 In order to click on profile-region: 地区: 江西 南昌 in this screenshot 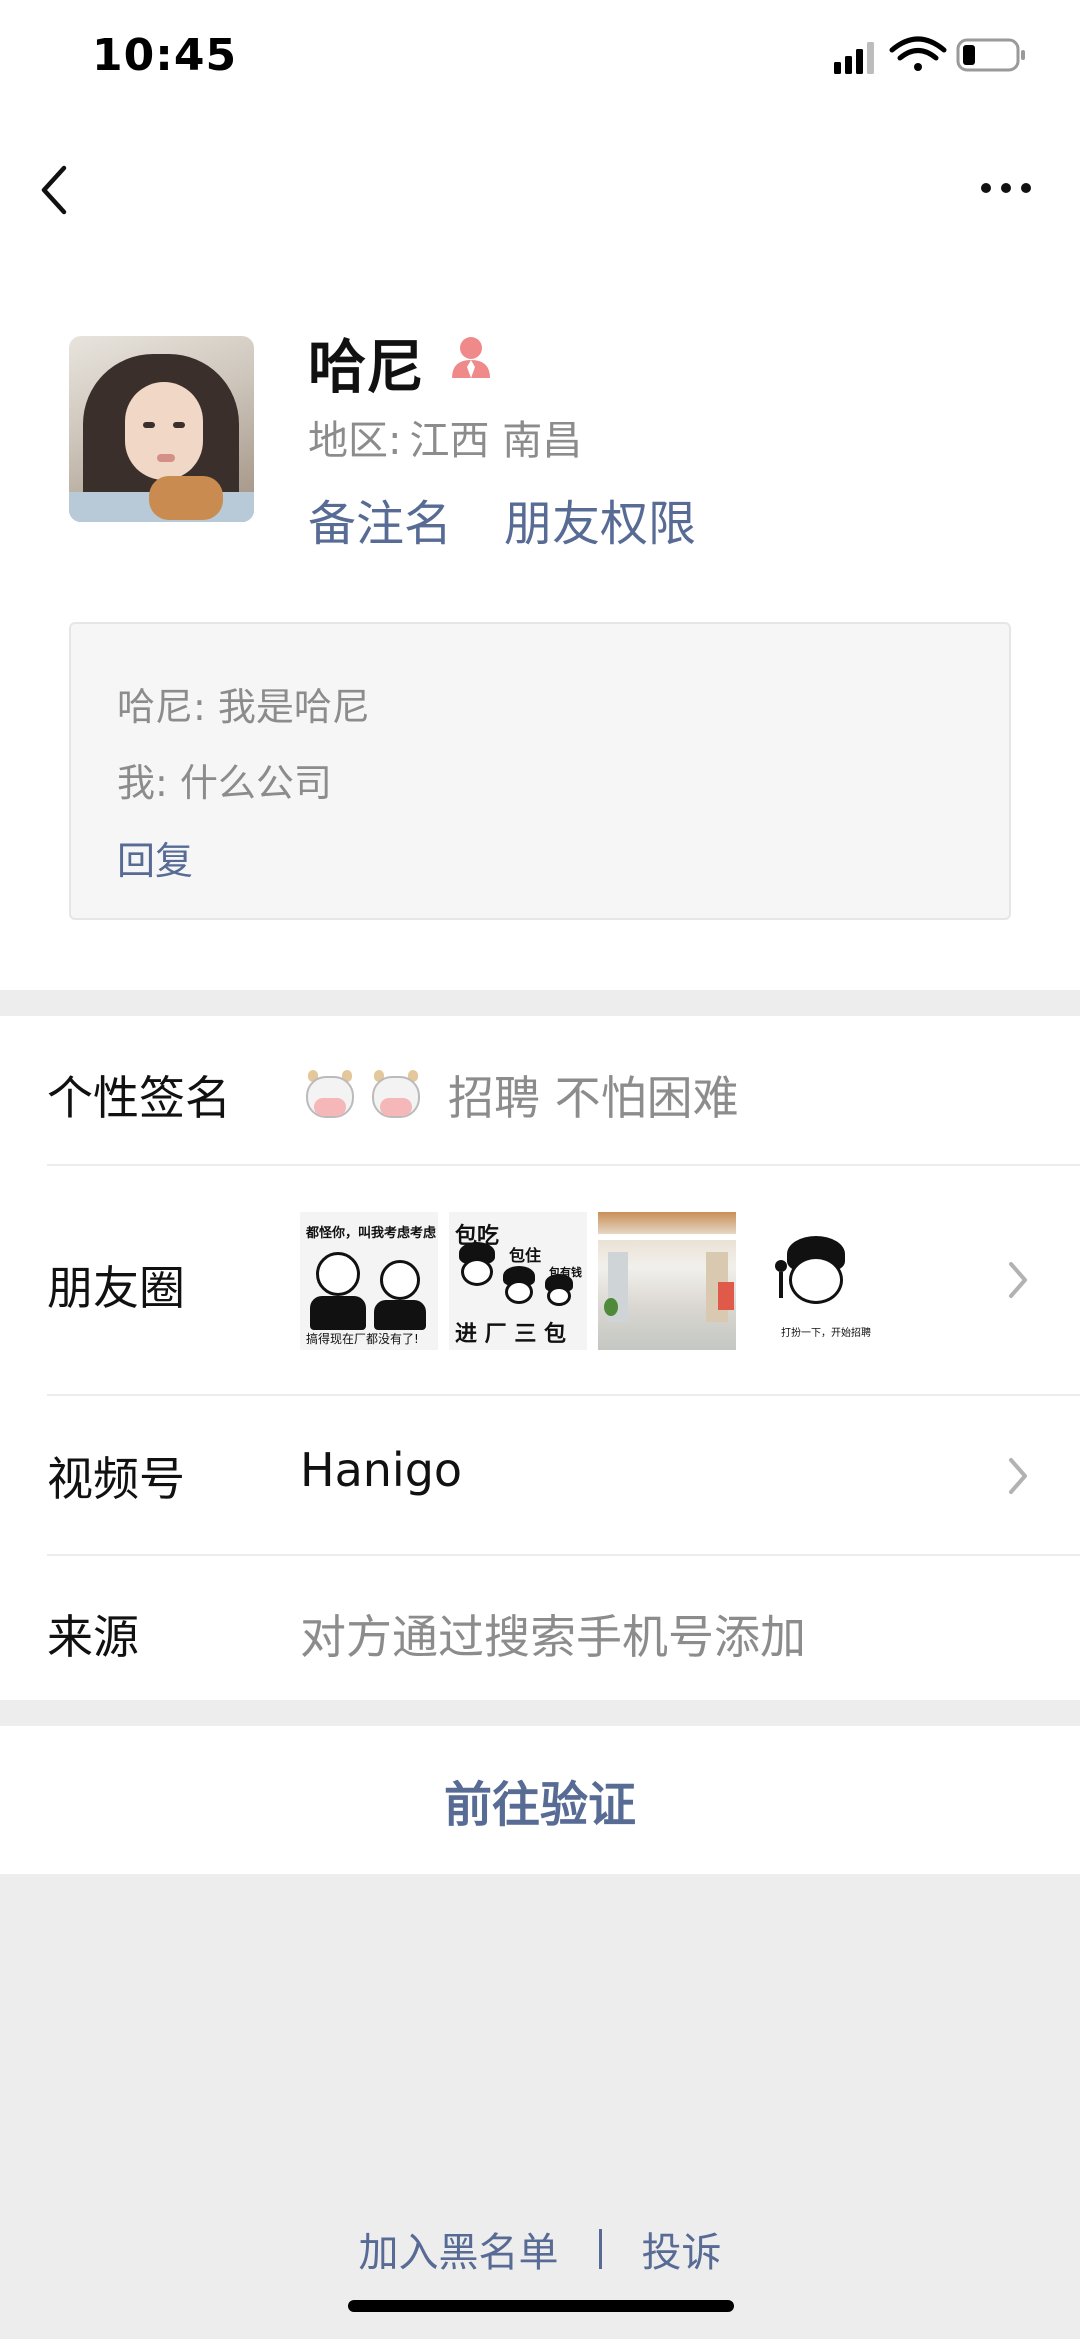, I will do `click(445, 437)`.